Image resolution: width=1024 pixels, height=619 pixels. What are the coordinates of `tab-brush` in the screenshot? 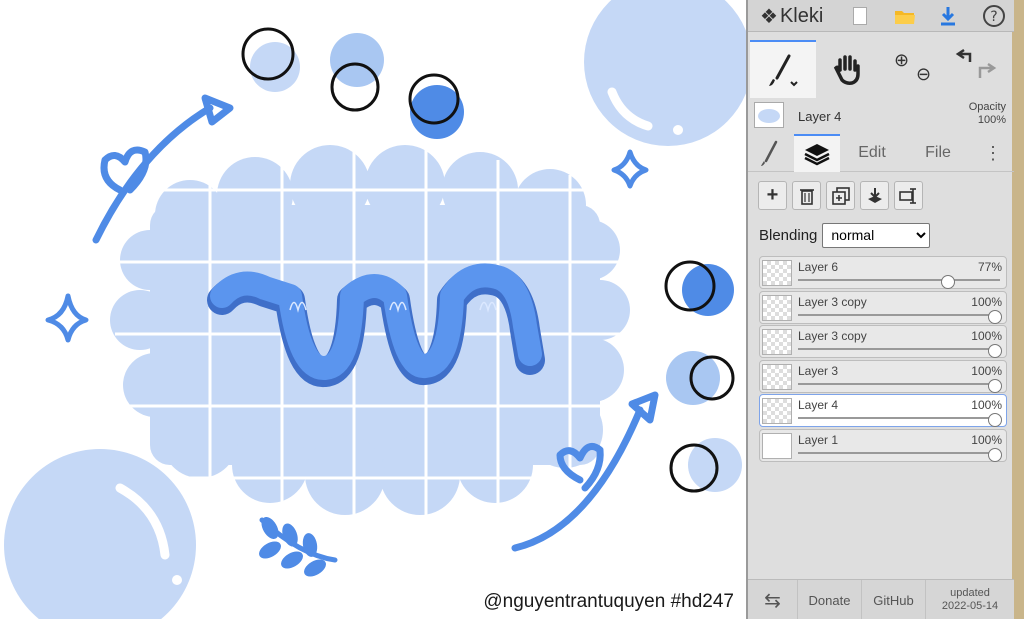 It's located at (771, 153).